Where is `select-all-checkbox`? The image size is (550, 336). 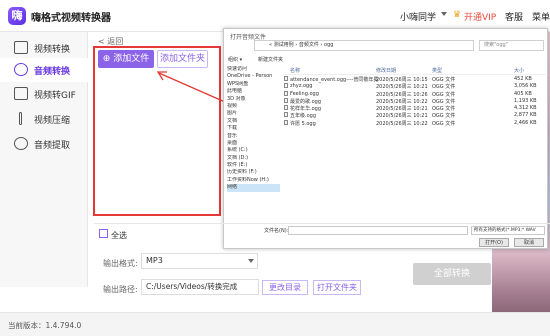 select-all-checkbox is located at coordinates (103, 233).